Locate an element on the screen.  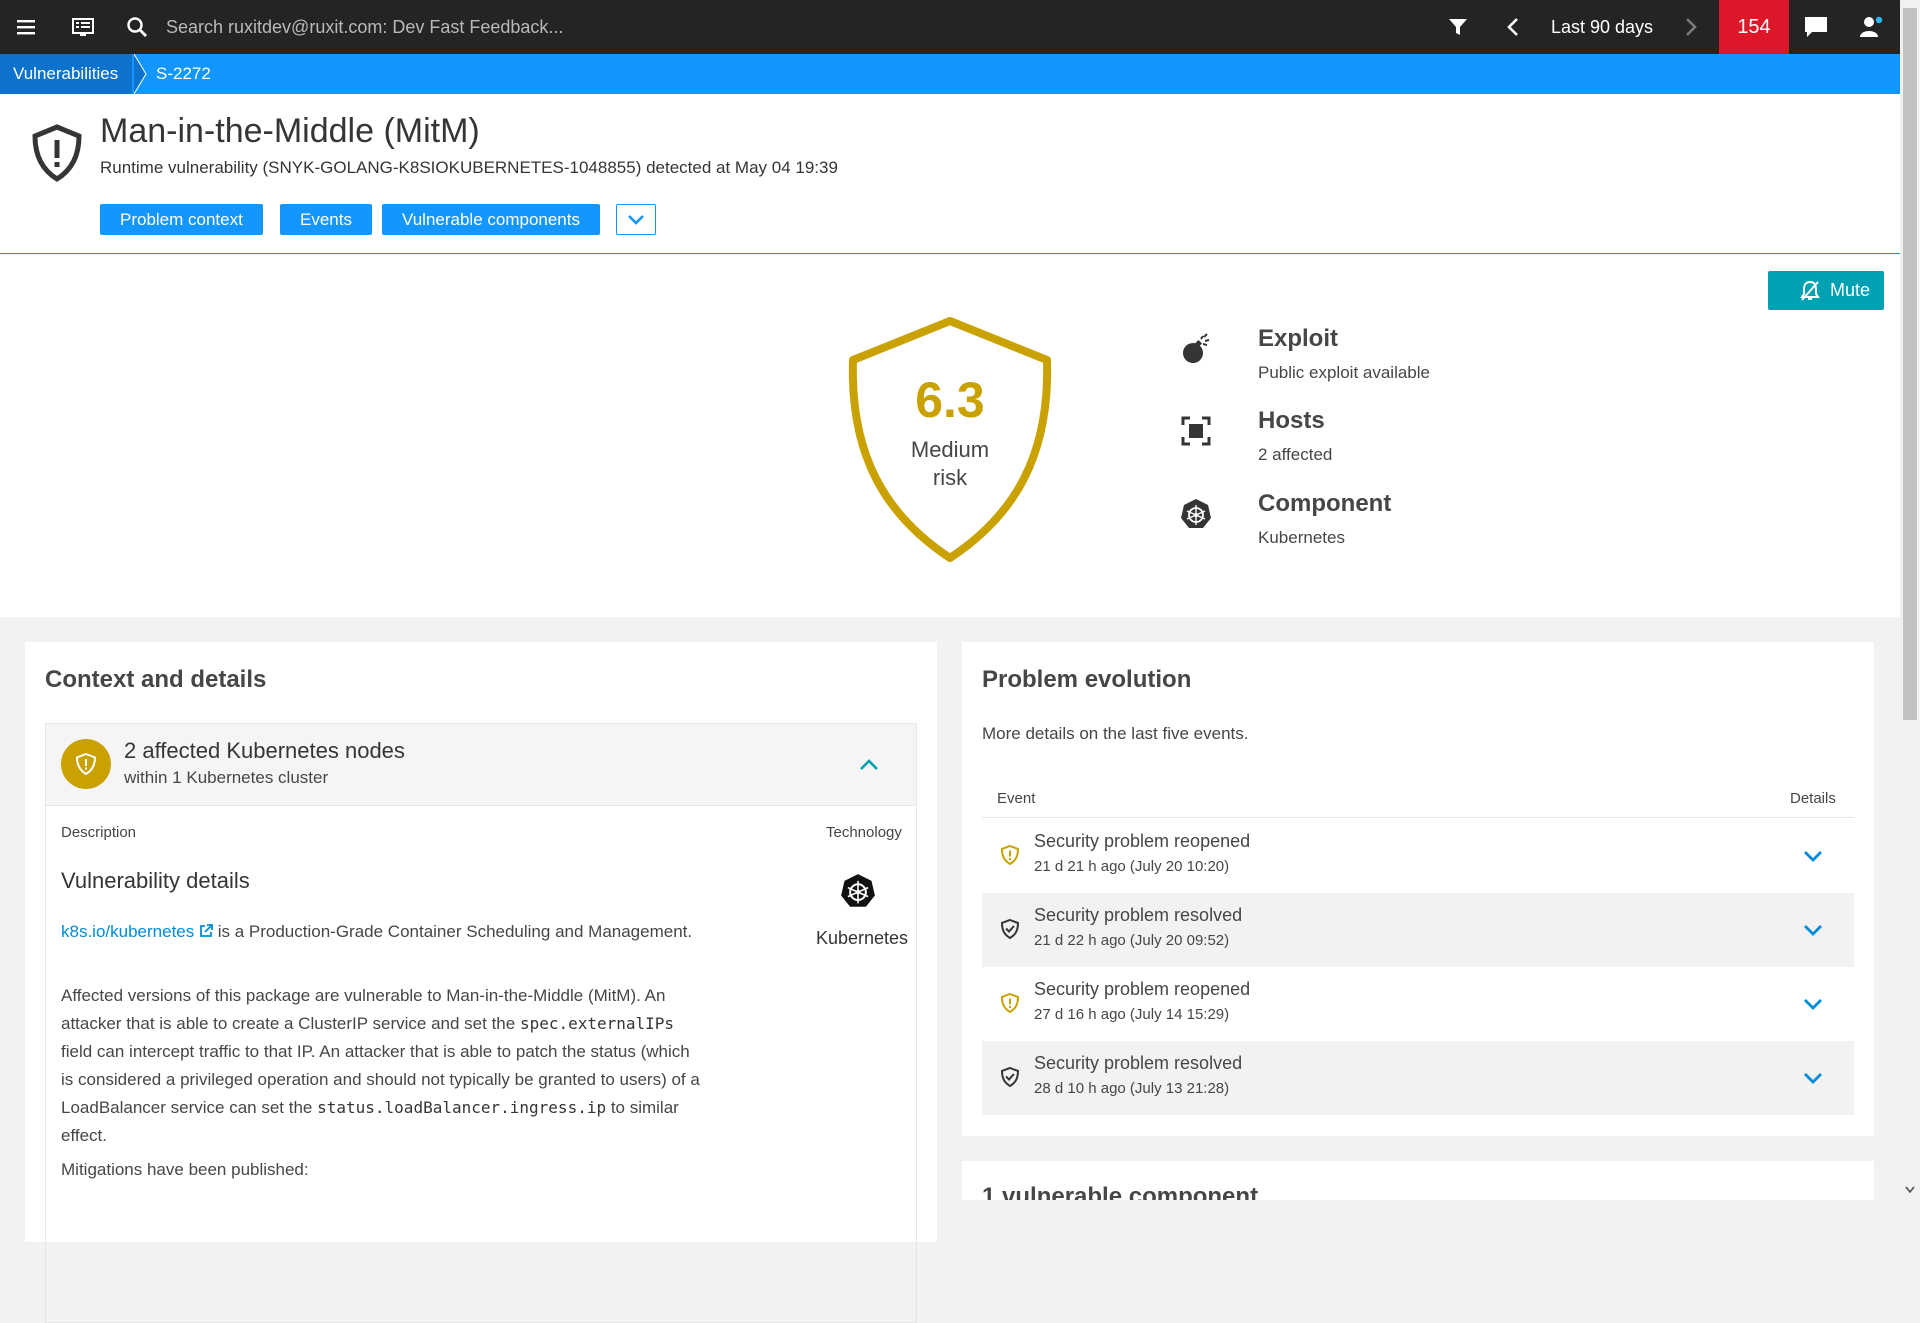
problems-count-badge: 154 is located at coordinates (1754, 27).